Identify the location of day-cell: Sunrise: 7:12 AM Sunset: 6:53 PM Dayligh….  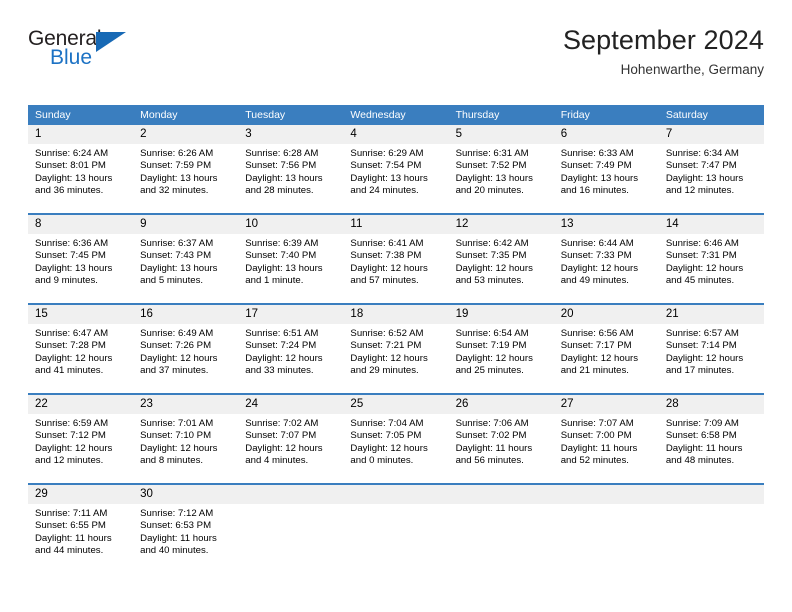
(185, 538).